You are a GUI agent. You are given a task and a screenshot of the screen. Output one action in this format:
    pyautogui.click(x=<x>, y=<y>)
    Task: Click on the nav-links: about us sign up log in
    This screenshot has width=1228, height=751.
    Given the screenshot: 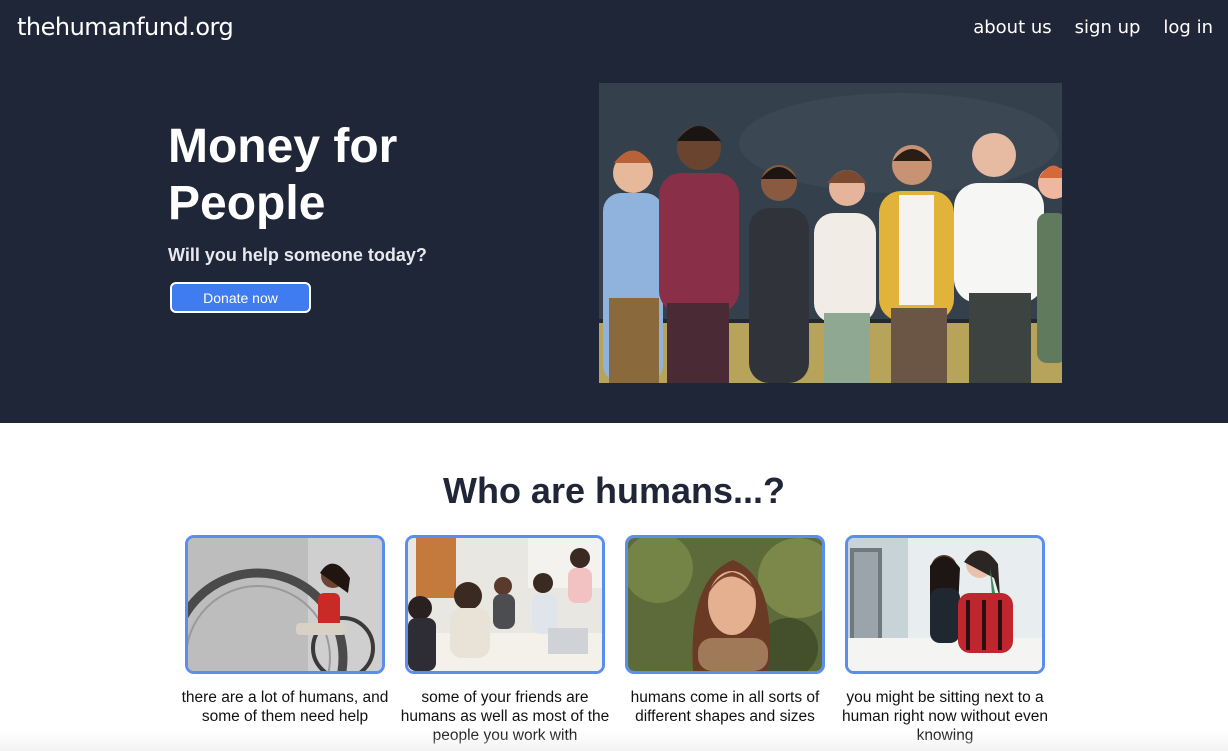 What is the action you would take?
    pyautogui.click(x=1093, y=27)
    